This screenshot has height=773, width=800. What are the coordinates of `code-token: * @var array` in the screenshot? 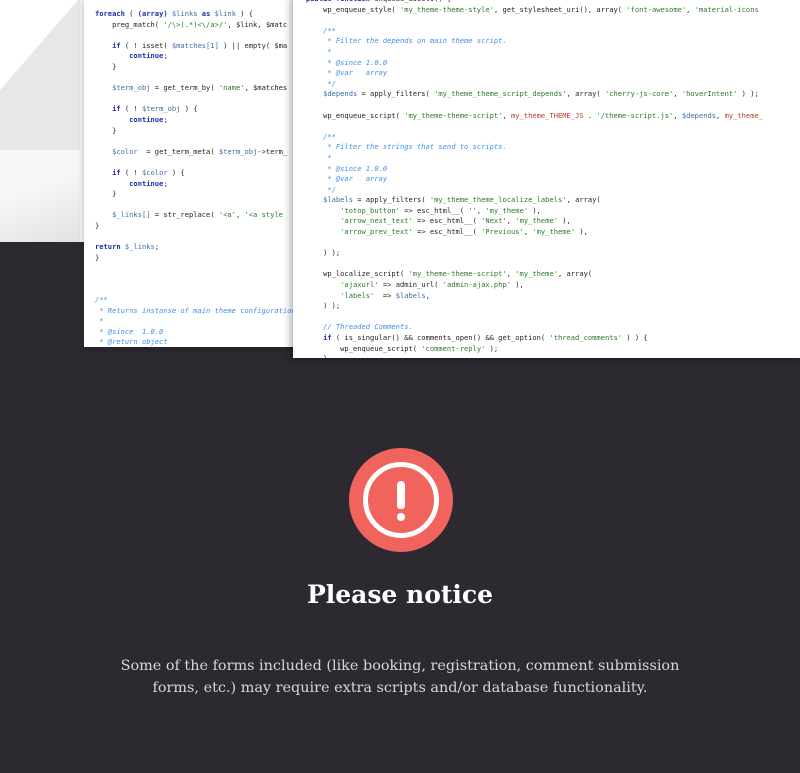 It's located at (347, 179).